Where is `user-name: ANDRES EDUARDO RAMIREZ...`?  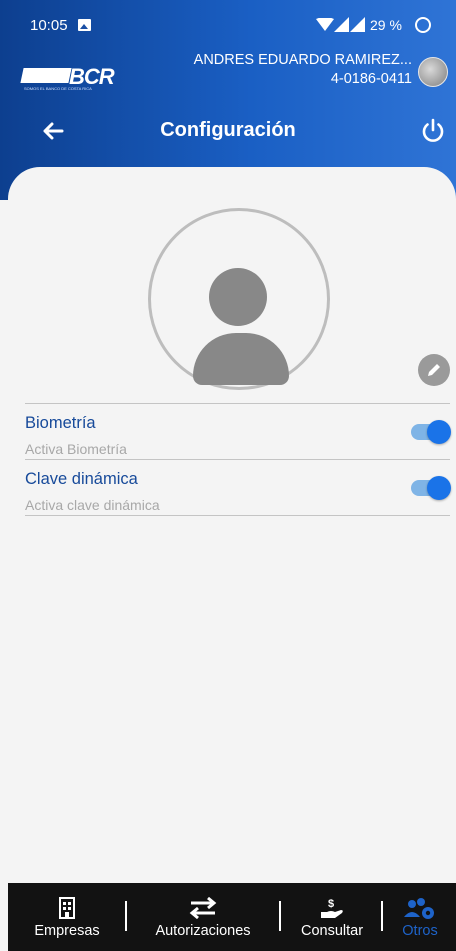
user-name: ANDRES EDUARDO RAMIREZ... is located at coordinates (302, 60).